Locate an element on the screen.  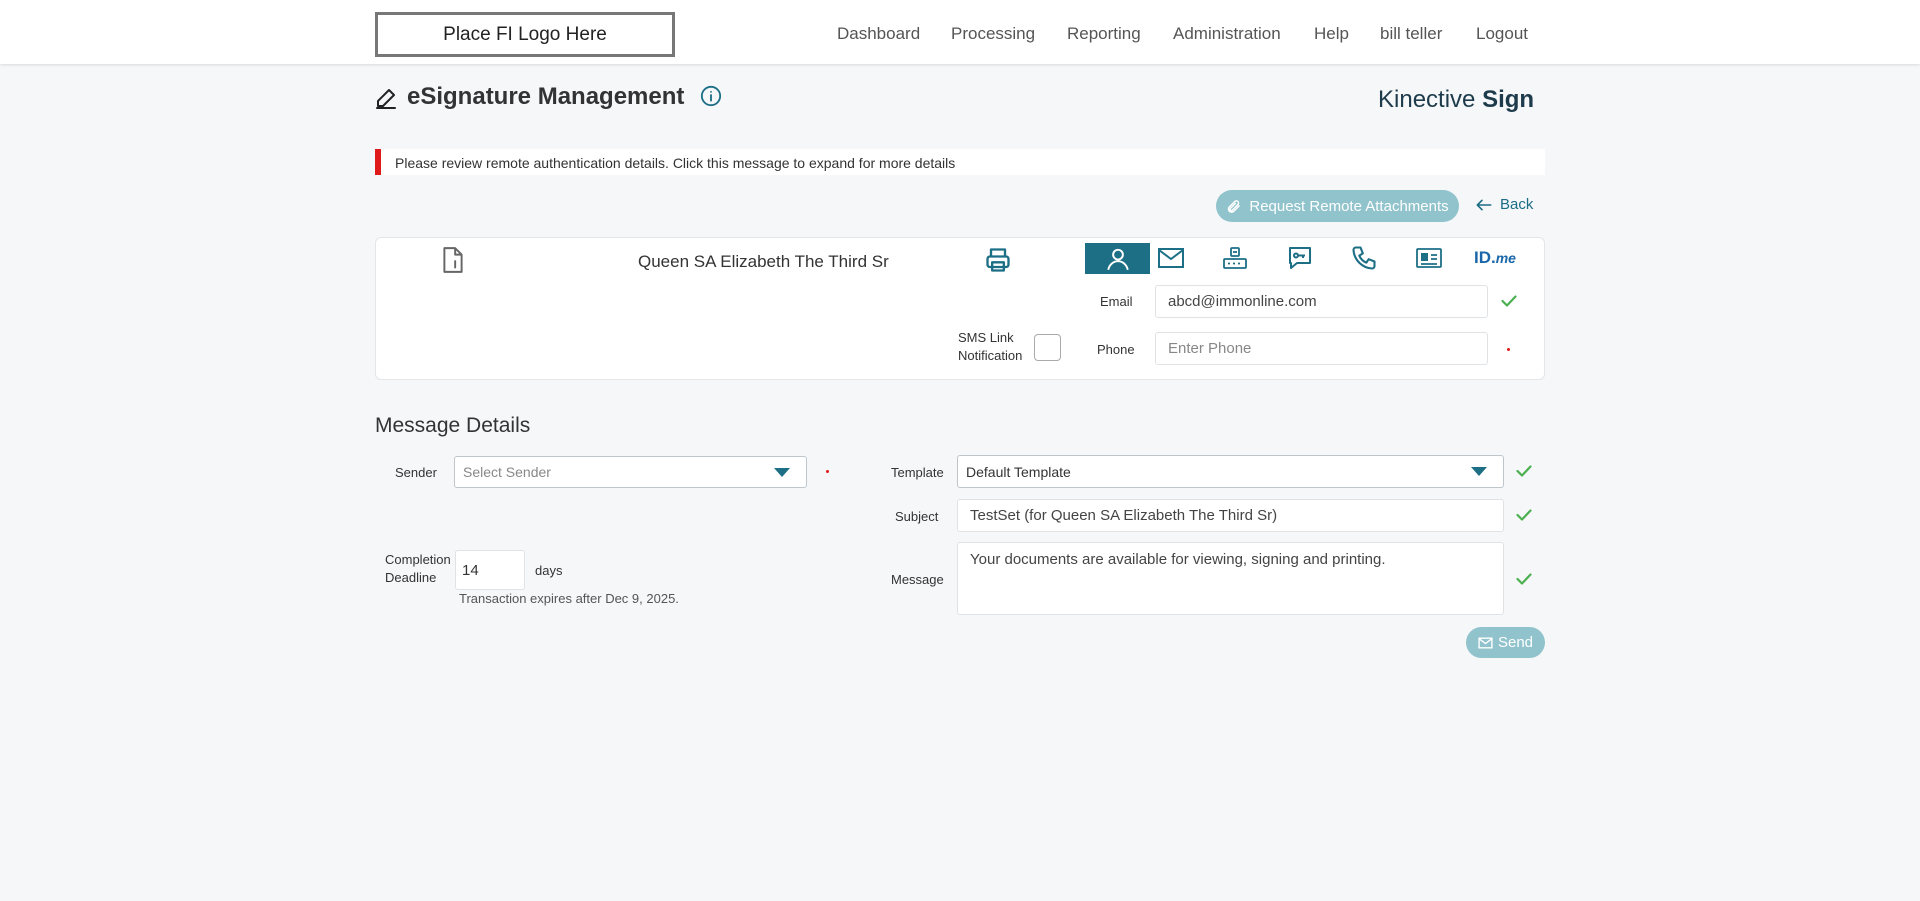
subject-label: Subject is located at coordinates (917, 516).